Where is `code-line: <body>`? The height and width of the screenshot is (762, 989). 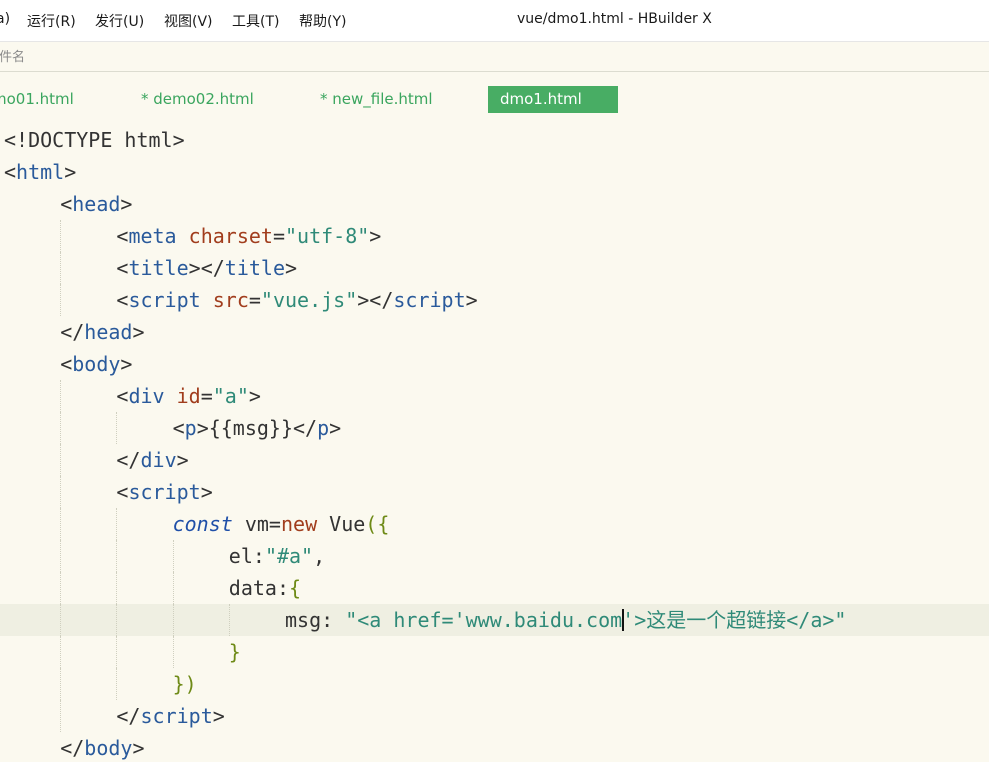
code-line: <body> is located at coordinates (494, 364).